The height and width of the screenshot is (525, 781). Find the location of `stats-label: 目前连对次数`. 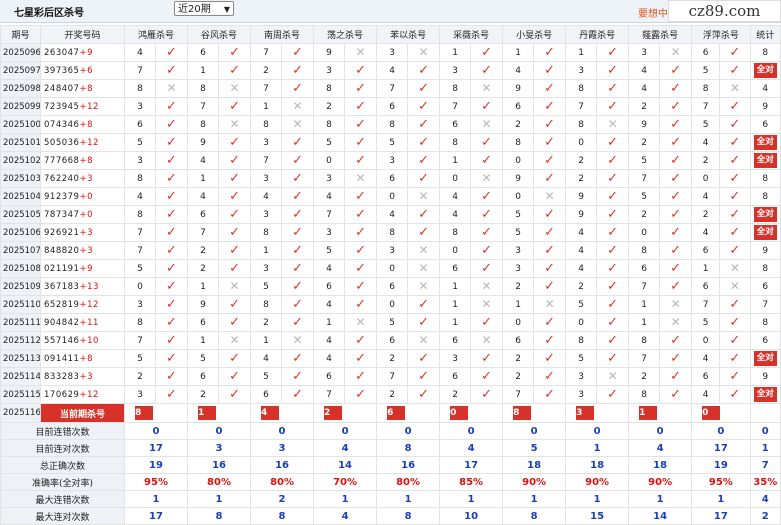

stats-label: 目前连对次数 is located at coordinates (62, 448).